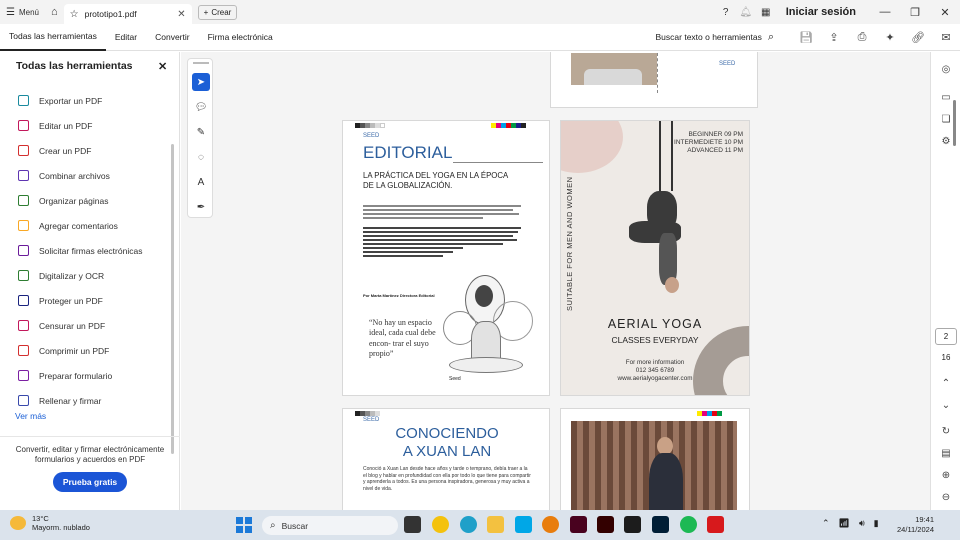 The height and width of the screenshot is (540, 960). What do you see at coordinates (80, 350) in the screenshot?
I see `tool-item: Comprimir un PDF` at bounding box center [80, 350].